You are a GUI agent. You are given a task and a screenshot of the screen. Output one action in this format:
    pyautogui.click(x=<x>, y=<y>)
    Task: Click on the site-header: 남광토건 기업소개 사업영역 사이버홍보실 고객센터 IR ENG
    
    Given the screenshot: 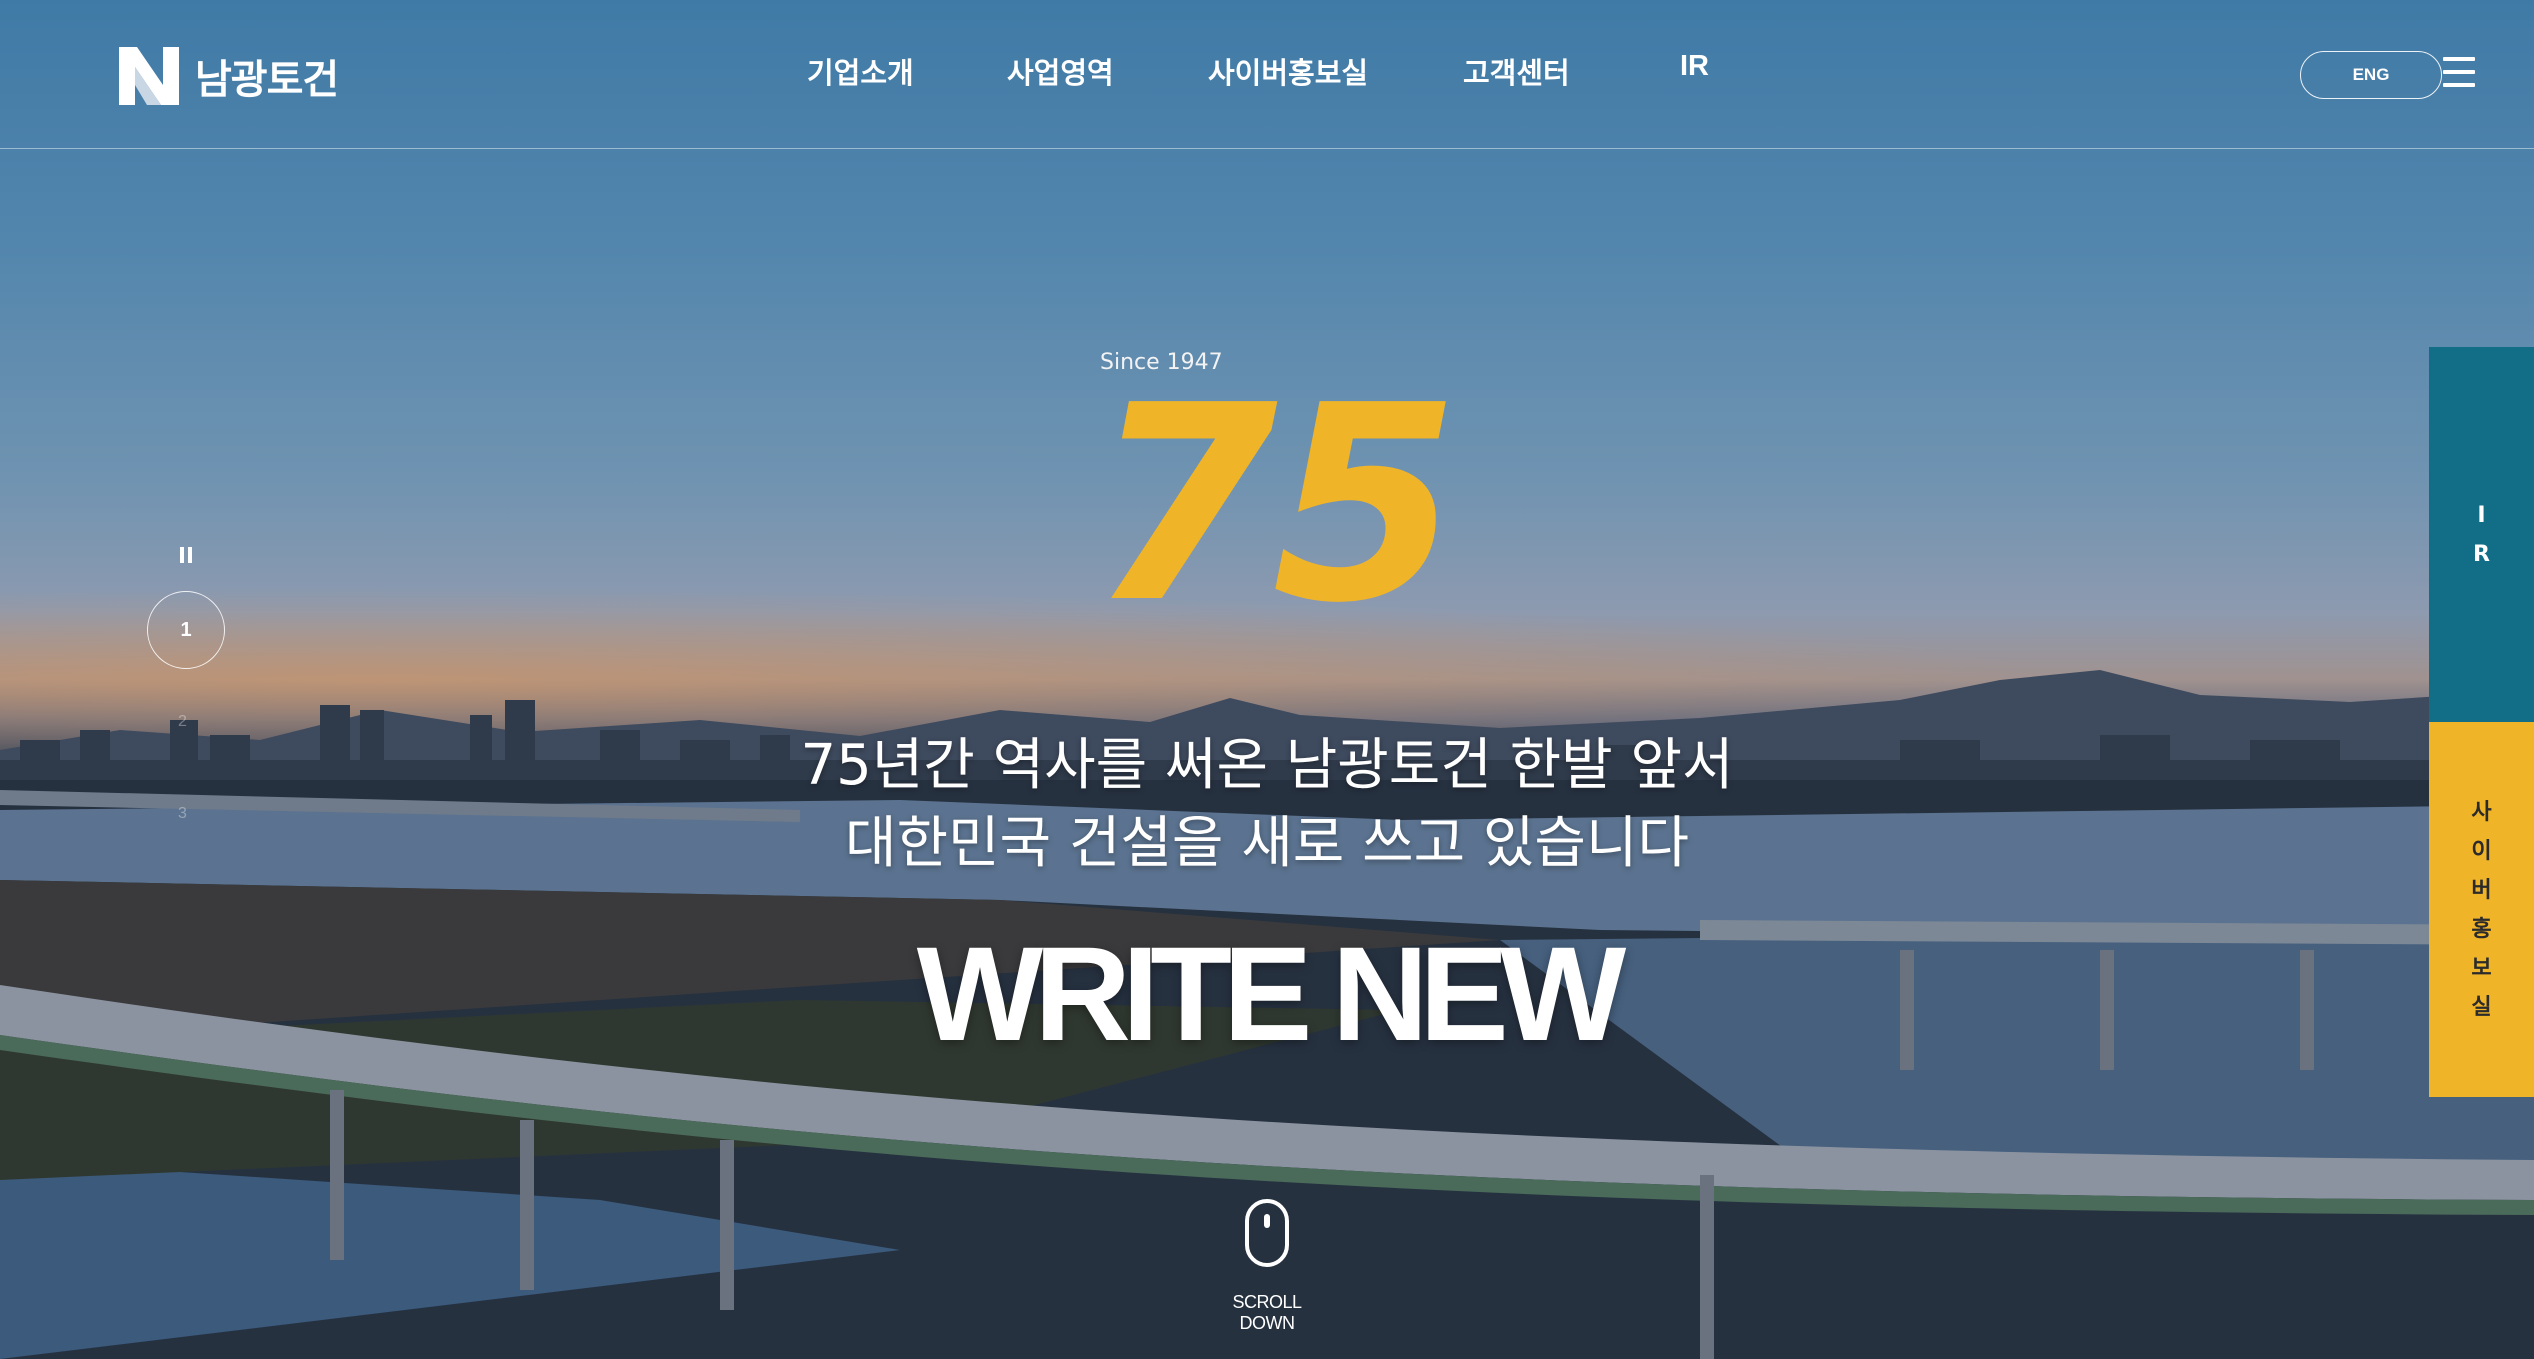 What is the action you would take?
    pyautogui.click(x=1267, y=74)
    